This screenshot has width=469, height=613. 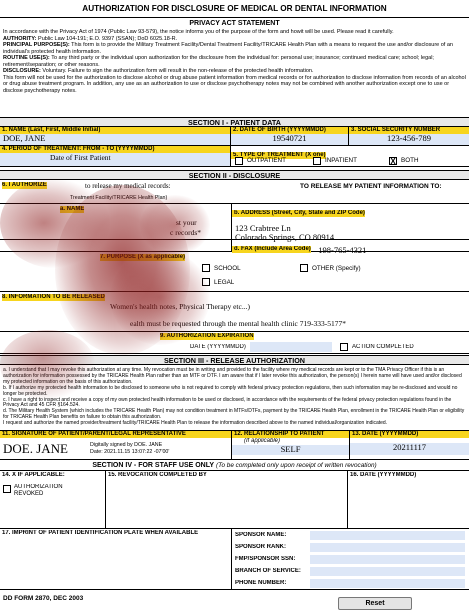 I want to click on outpatient-label: OUTPATIENT, so click(x=266, y=160).